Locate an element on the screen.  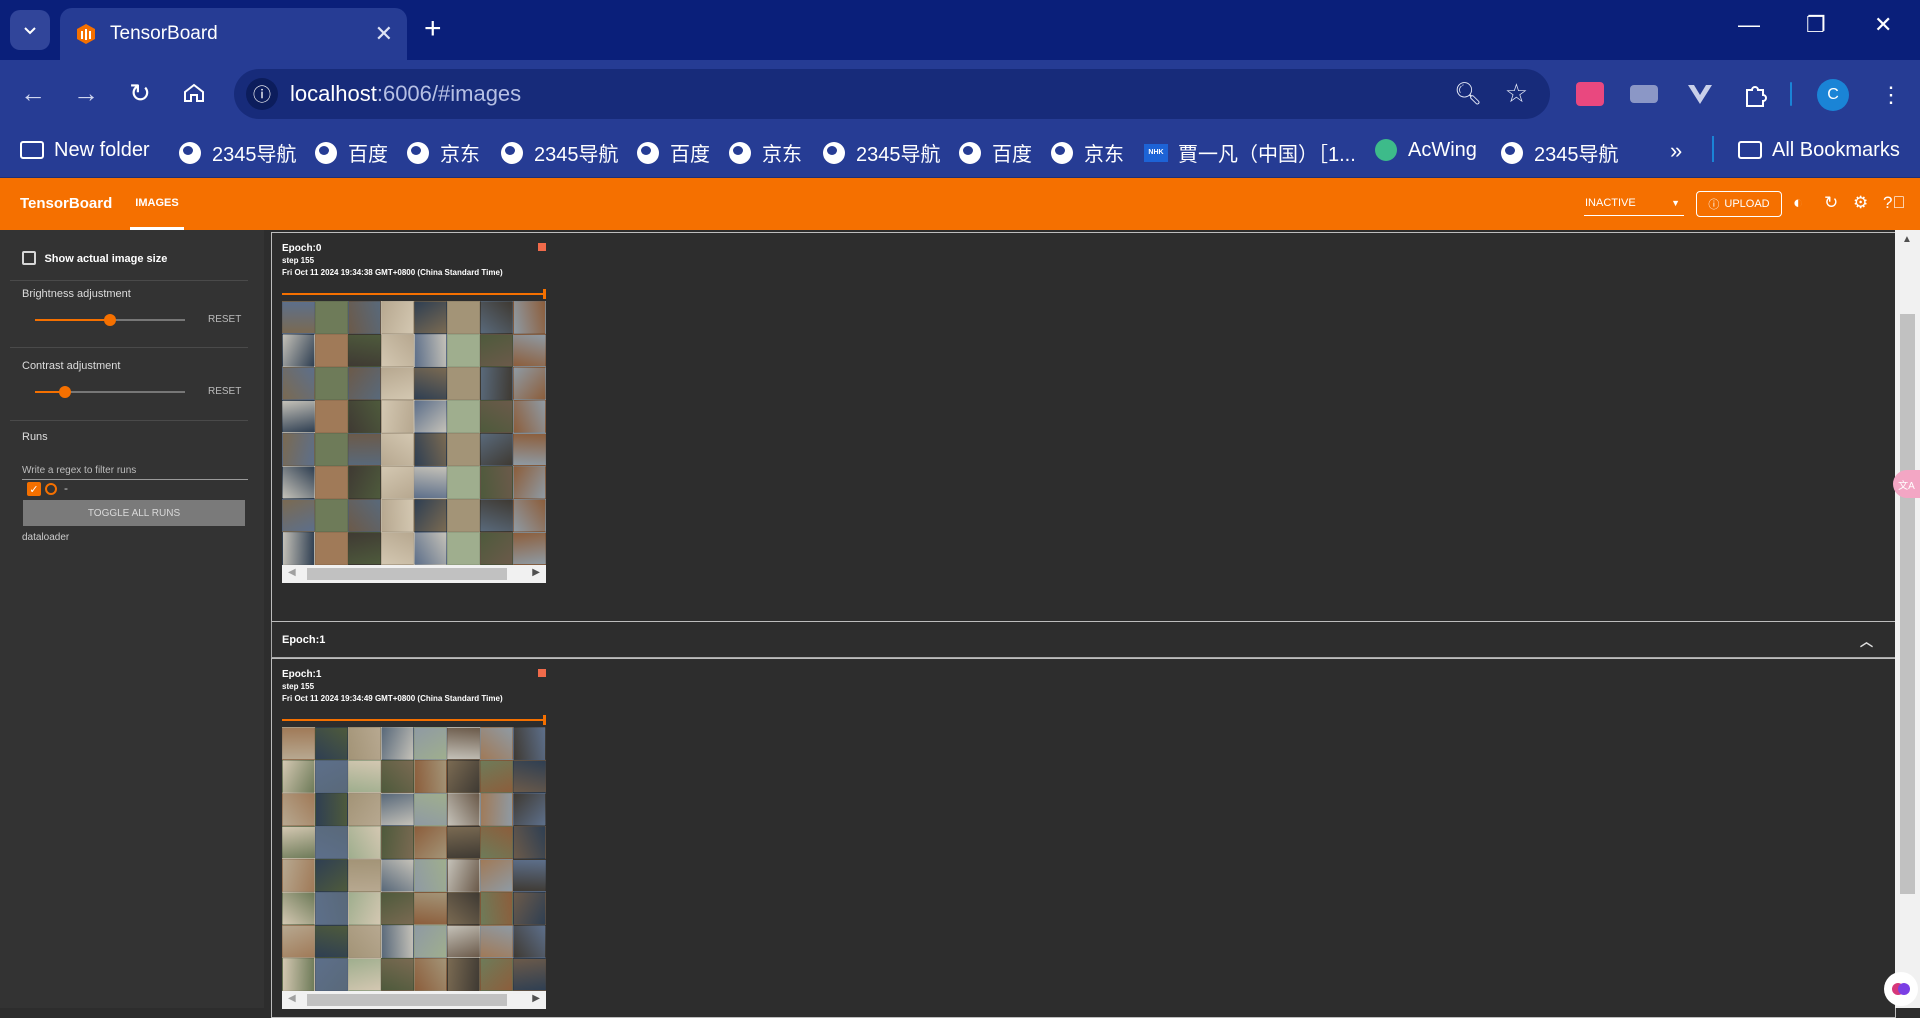
dataloader-label: dataloader is located at coordinates (46, 537).